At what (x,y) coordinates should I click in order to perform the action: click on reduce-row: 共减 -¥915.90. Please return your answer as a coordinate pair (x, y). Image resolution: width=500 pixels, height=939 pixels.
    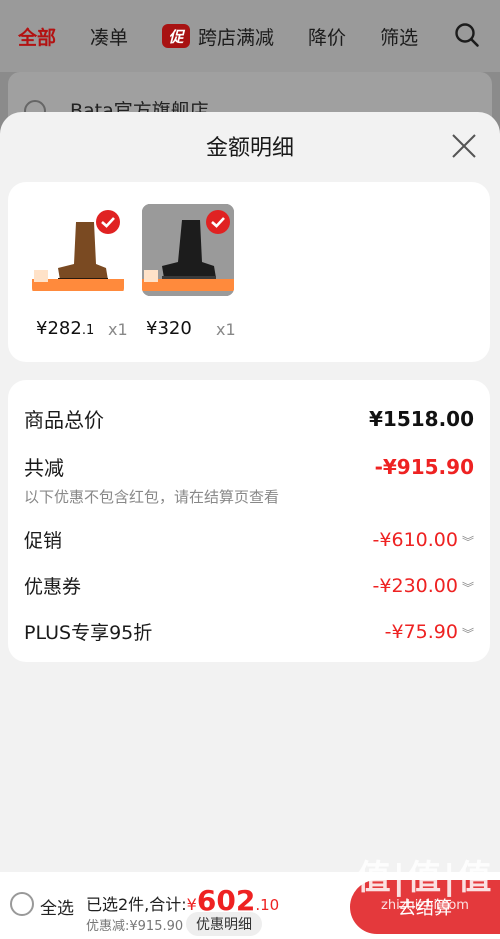
    Looking at the image, I should click on (249, 466).